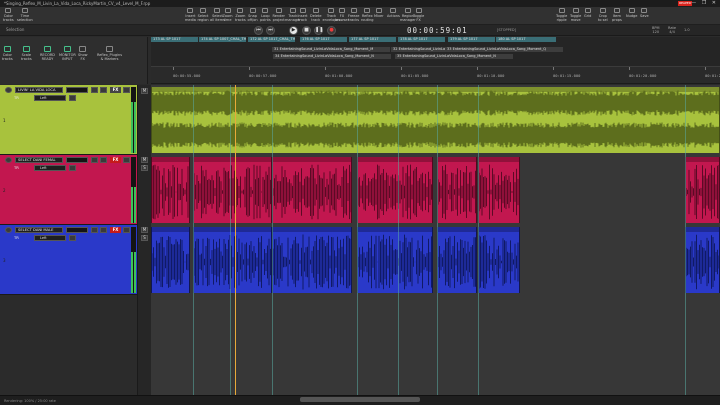 Image resolution: width=720 pixels, height=405 pixels. Describe the element at coordinates (526, 39) in the screenshot. I see `region-marker: 180 AL SP 1017` at that location.